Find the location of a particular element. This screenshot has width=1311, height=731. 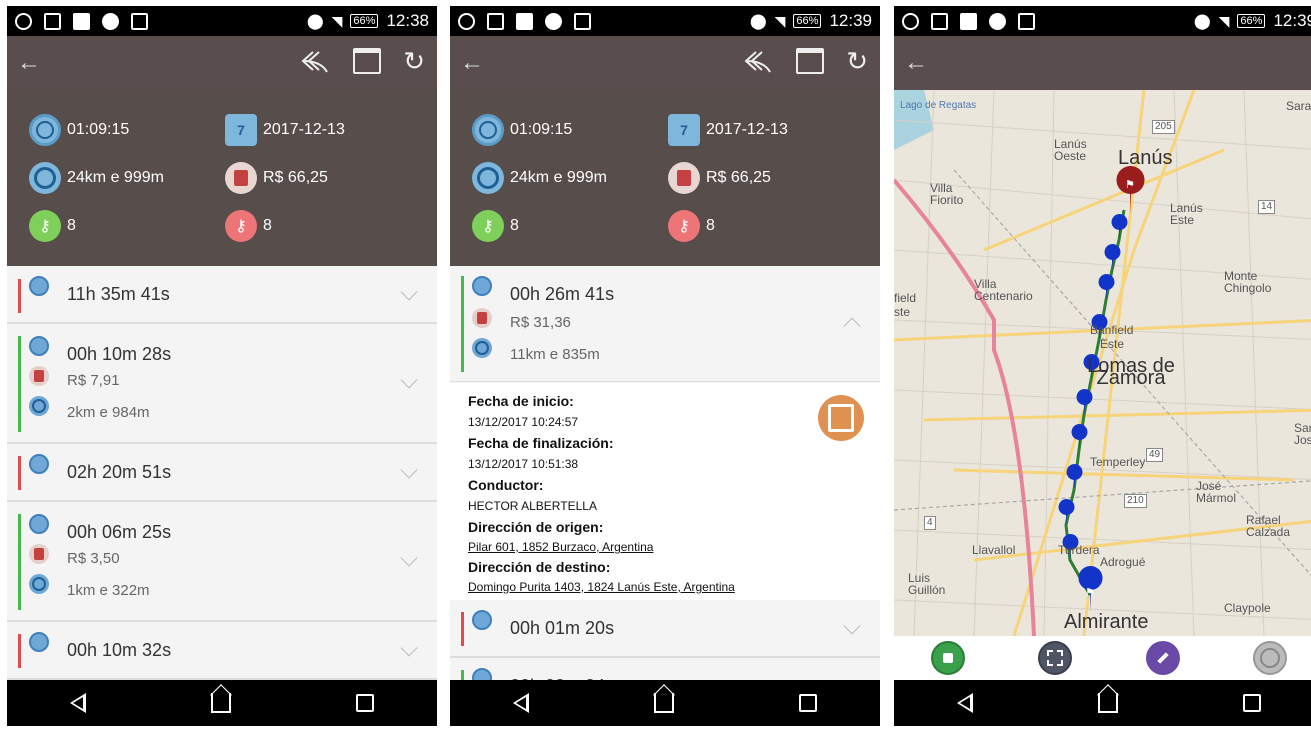

trip-row: 00h 10m 28s R$ 7,91 2km e 984m is located at coordinates (222, 384).